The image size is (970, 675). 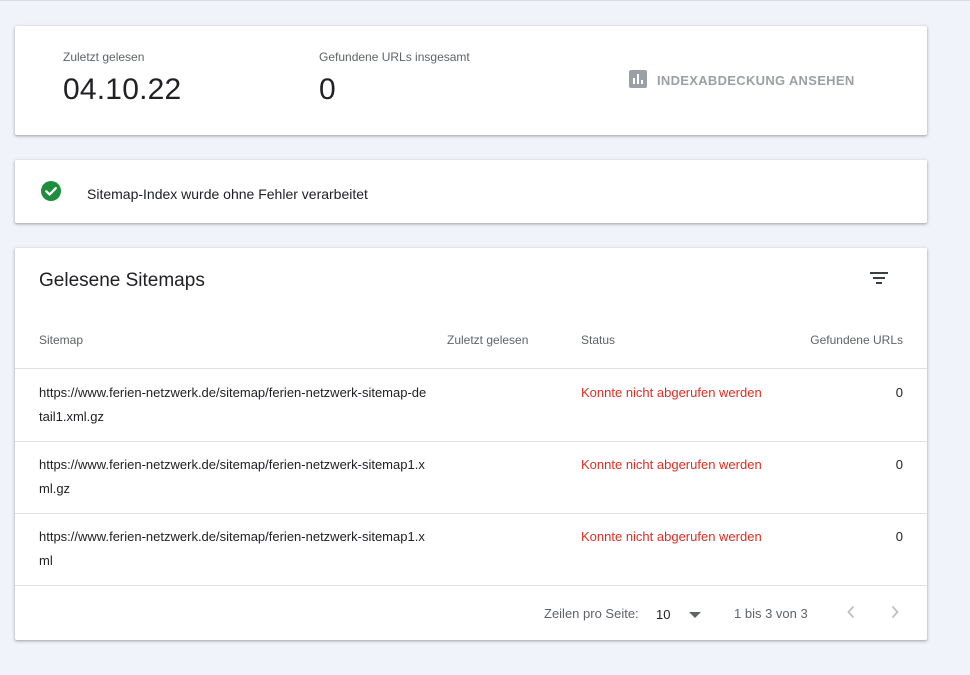 I want to click on column-header-status: Status, so click(x=598, y=340).